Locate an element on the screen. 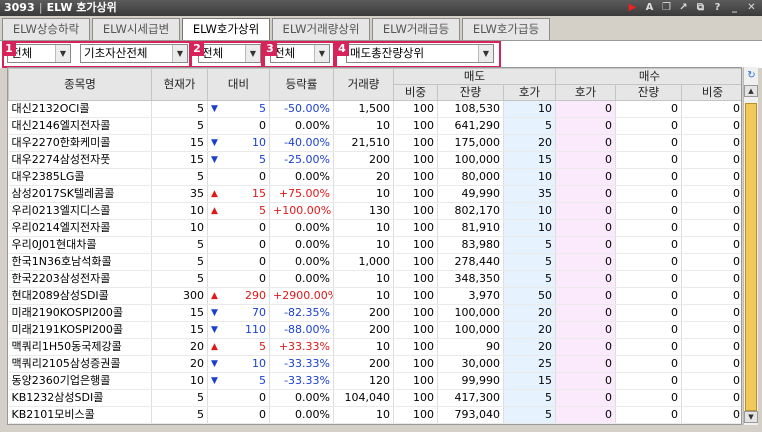 The image size is (762, 432). col-sell-quote: 호가 is located at coordinates (529, 92).